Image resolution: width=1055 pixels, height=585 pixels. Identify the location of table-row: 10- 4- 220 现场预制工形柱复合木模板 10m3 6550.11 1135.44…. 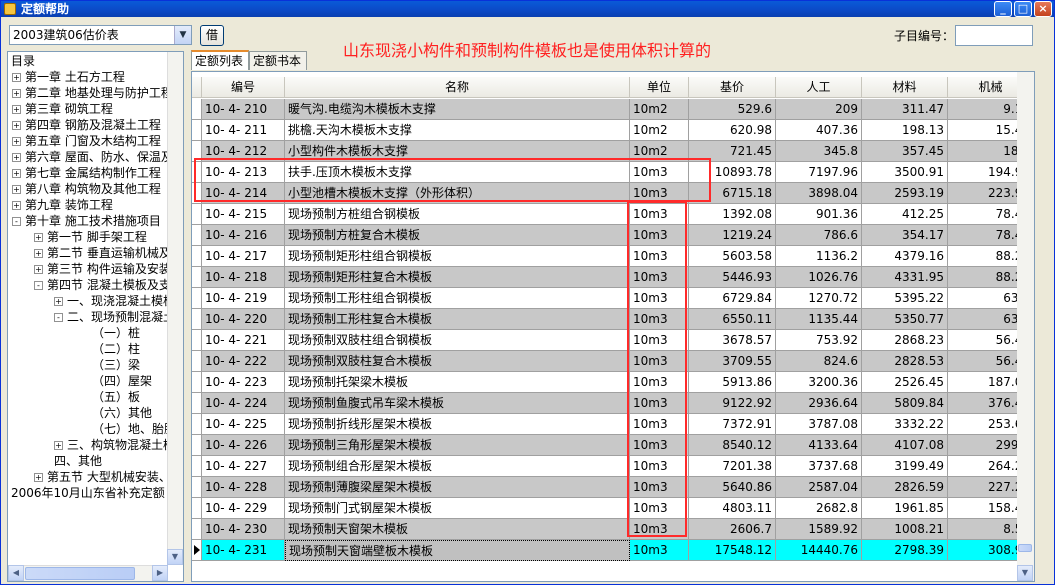
(613, 319).